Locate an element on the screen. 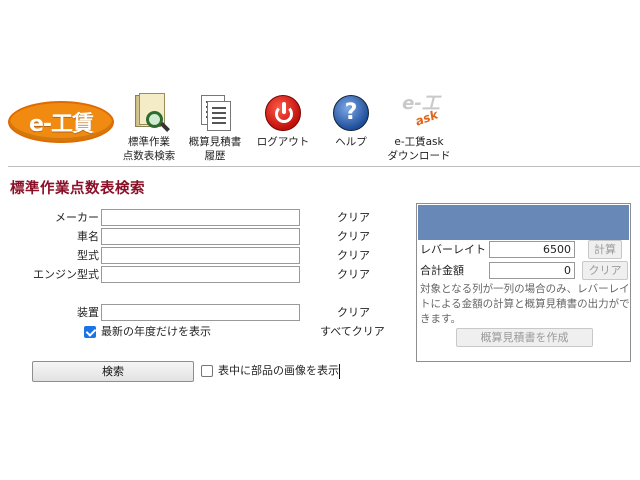 The image size is (640, 480). document-history-icon is located at coordinates (215, 113).